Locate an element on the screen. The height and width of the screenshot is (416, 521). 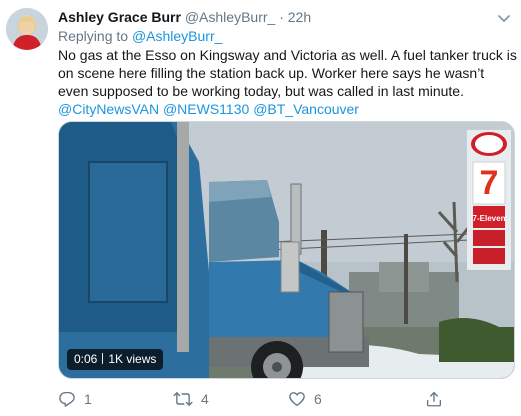
avatar is located at coordinates (27, 29).